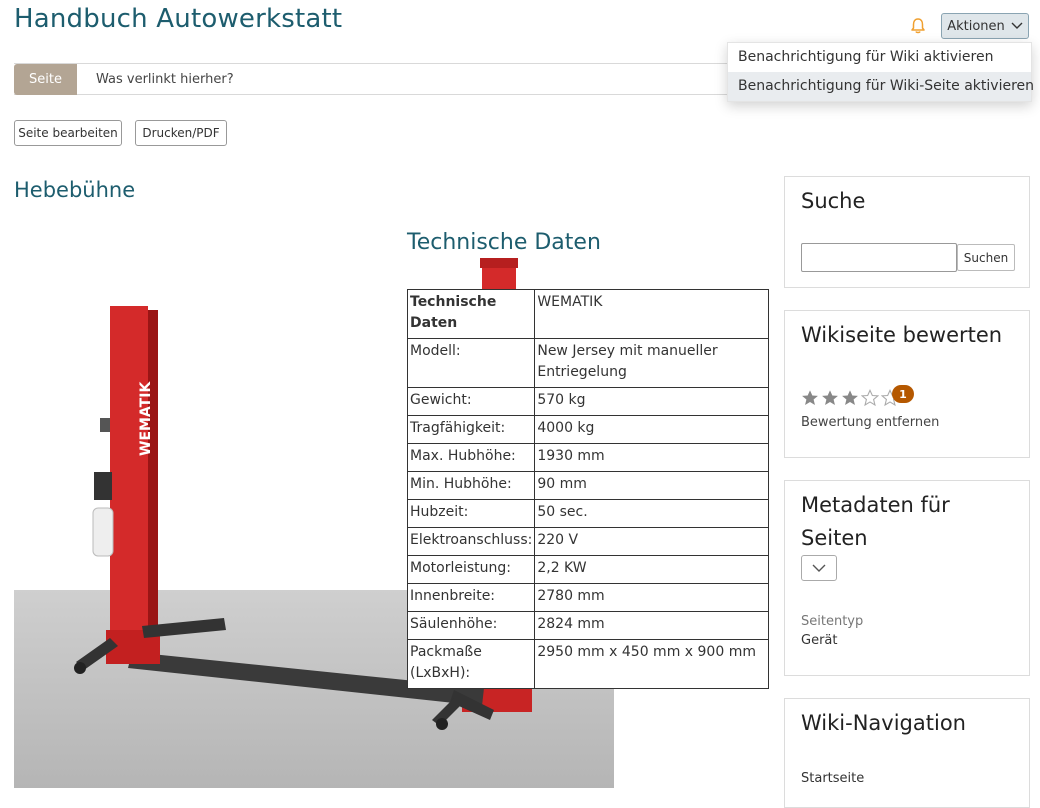 This screenshot has height=808, width=1040. Describe the element at coordinates (471, 541) in the screenshot. I see `table-key: Elektroanschluss:` at that location.